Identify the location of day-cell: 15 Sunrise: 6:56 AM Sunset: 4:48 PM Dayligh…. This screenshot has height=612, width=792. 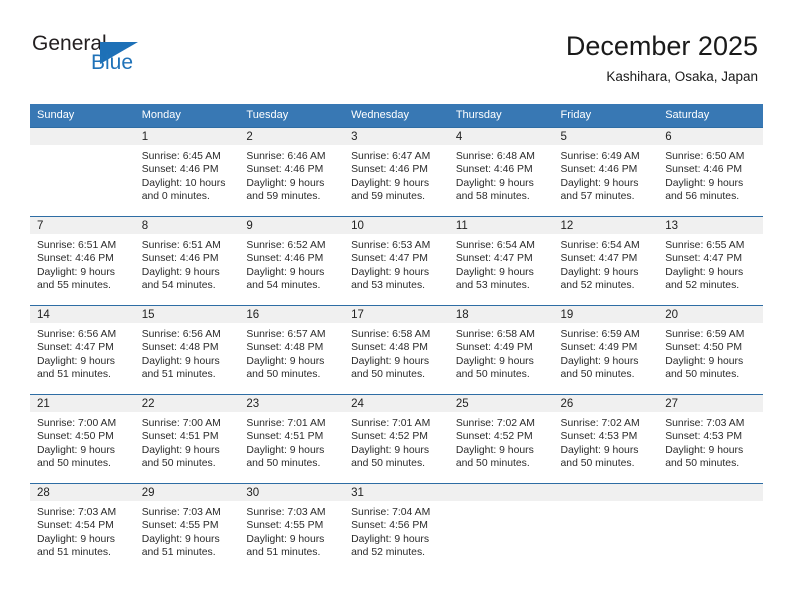
(187, 349).